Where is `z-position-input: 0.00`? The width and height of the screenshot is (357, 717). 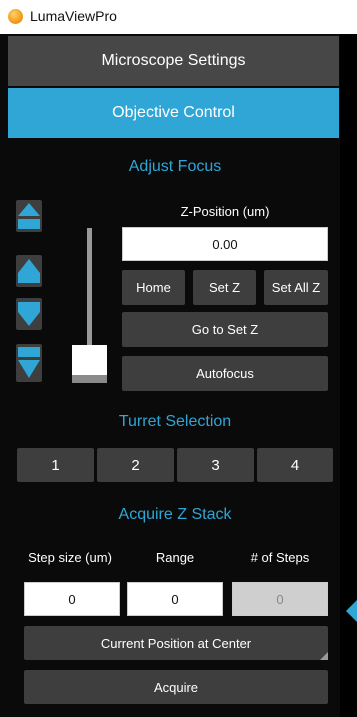 z-position-input: 0.00 is located at coordinates (225, 244).